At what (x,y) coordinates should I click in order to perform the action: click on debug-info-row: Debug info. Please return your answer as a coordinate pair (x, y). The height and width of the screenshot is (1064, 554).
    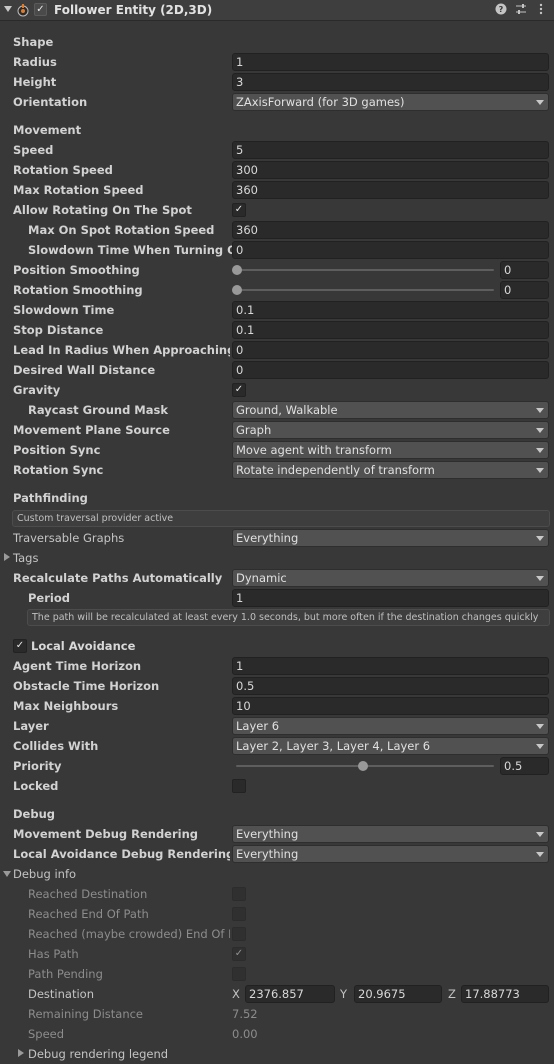
    Looking at the image, I should click on (277, 874).